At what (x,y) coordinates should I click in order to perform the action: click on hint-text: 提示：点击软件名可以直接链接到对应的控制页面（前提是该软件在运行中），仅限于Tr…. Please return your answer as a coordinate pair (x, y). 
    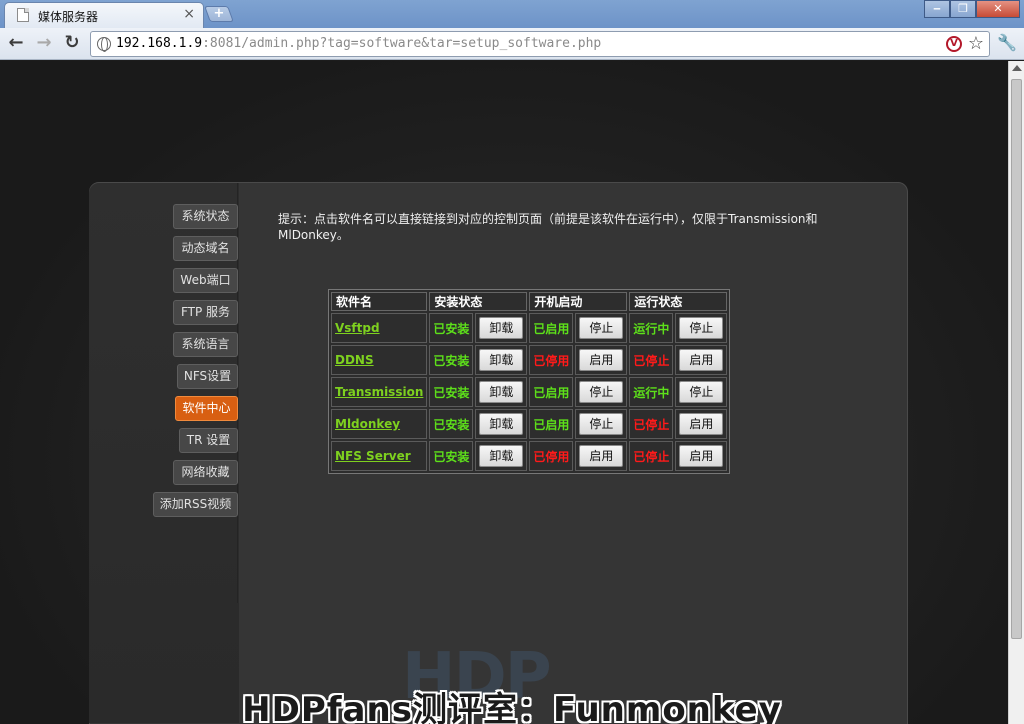
    Looking at the image, I should click on (548, 227).